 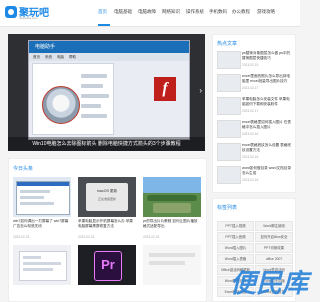 What do you see at coordinates (218, 12) in the screenshot?
I see `nav-item-mobile: 手机数码` at bounding box center [218, 12].